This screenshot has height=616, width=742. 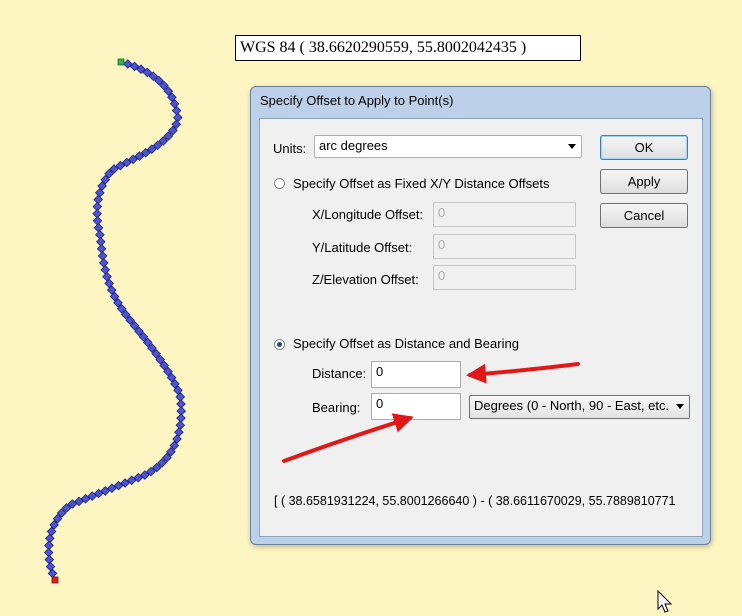 What do you see at coordinates (368, 214) in the screenshot?
I see `x-offset-label: X/Longitude Offset:` at bounding box center [368, 214].